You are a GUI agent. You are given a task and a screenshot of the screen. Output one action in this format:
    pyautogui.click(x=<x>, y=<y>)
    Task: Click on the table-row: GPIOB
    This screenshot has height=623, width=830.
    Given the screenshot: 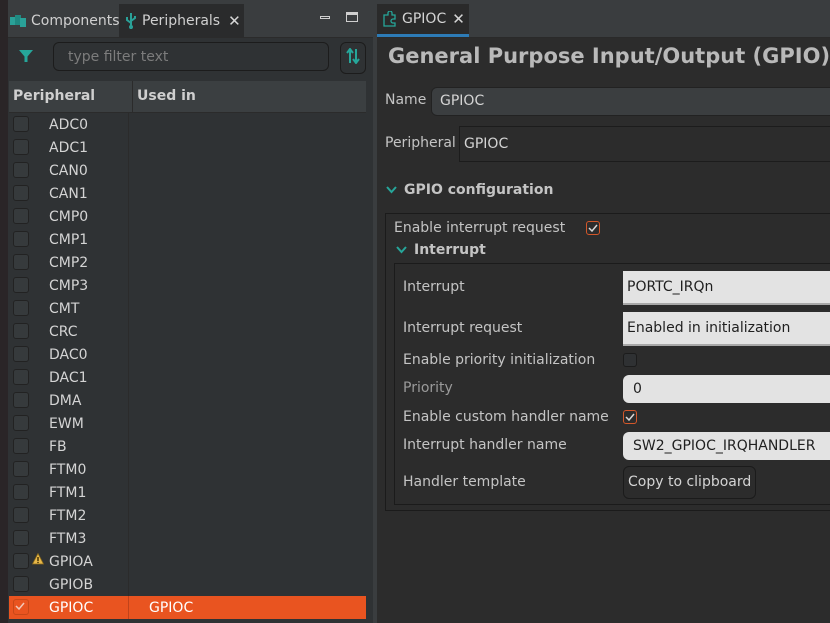 What is the action you would take?
    pyautogui.click(x=187, y=584)
    